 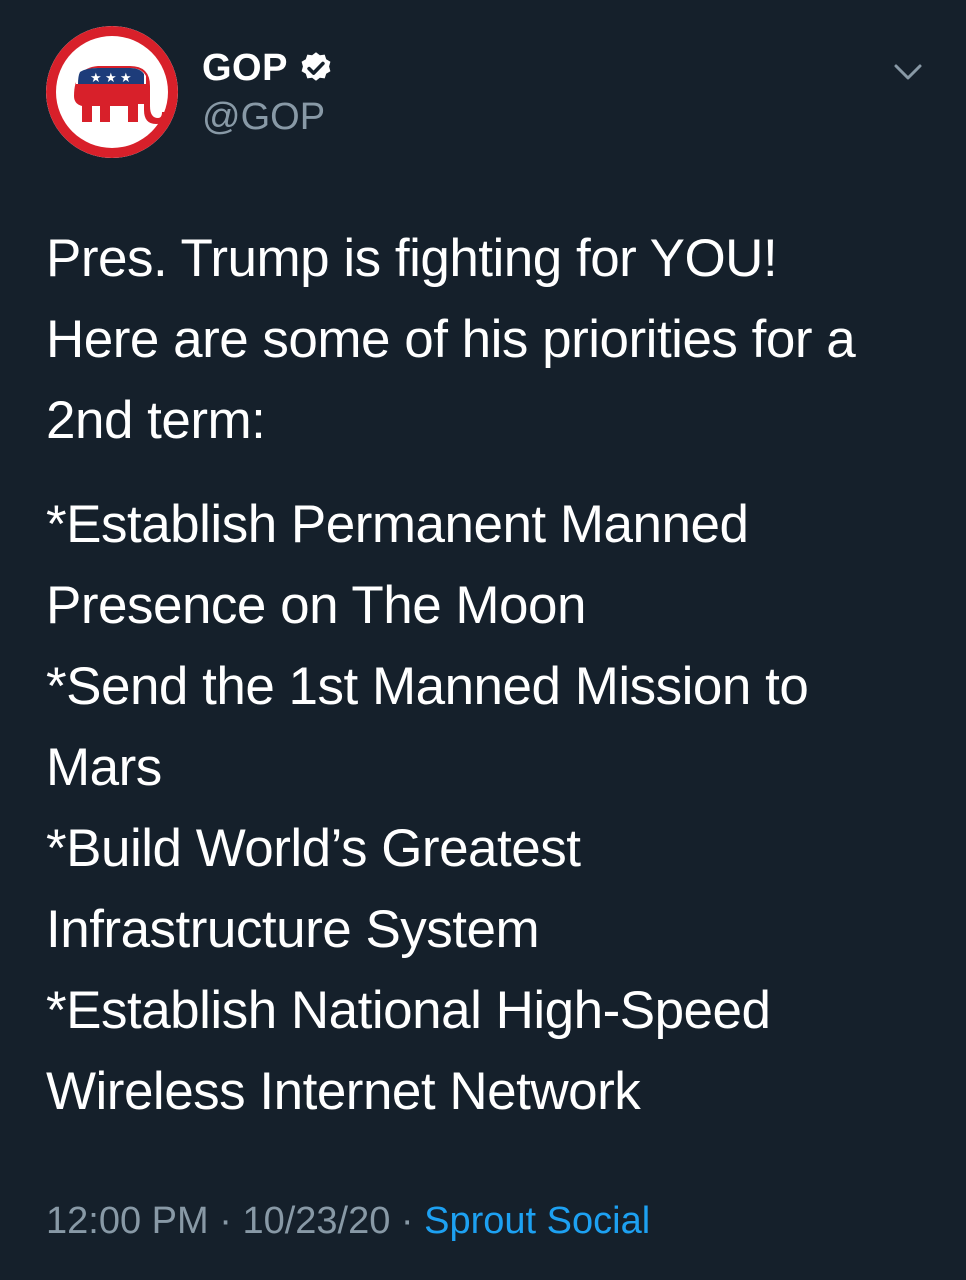 I want to click on tweet-line: Presence on The Moon, so click(x=316, y=605).